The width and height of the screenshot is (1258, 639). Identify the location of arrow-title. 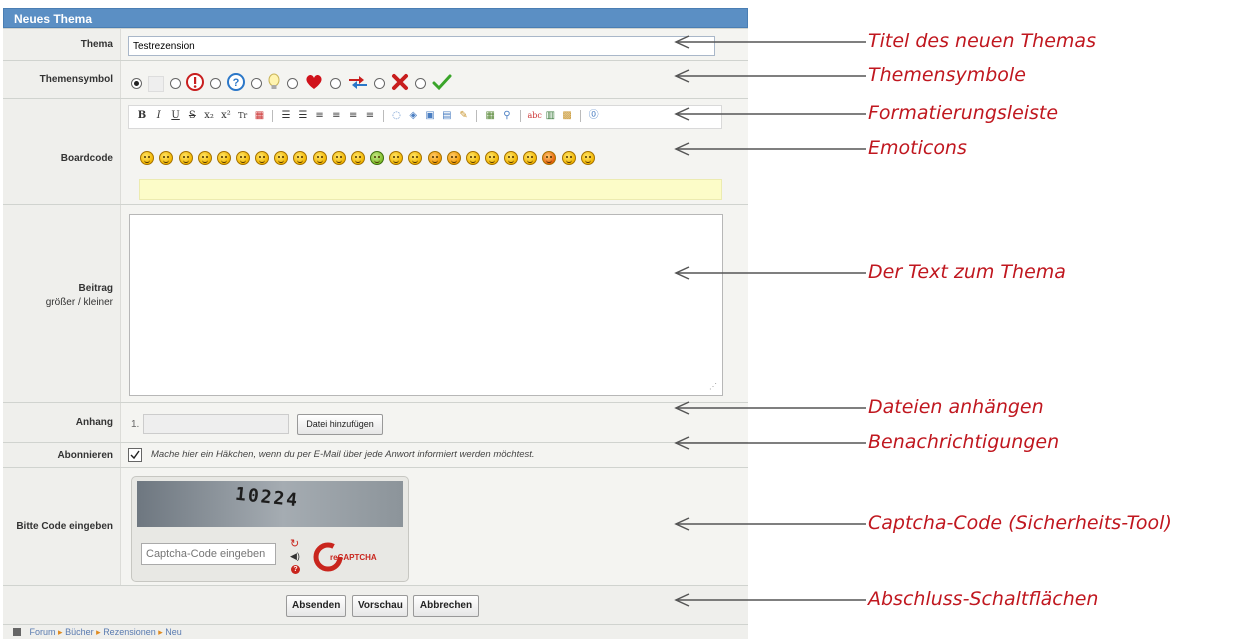
(770, 42).